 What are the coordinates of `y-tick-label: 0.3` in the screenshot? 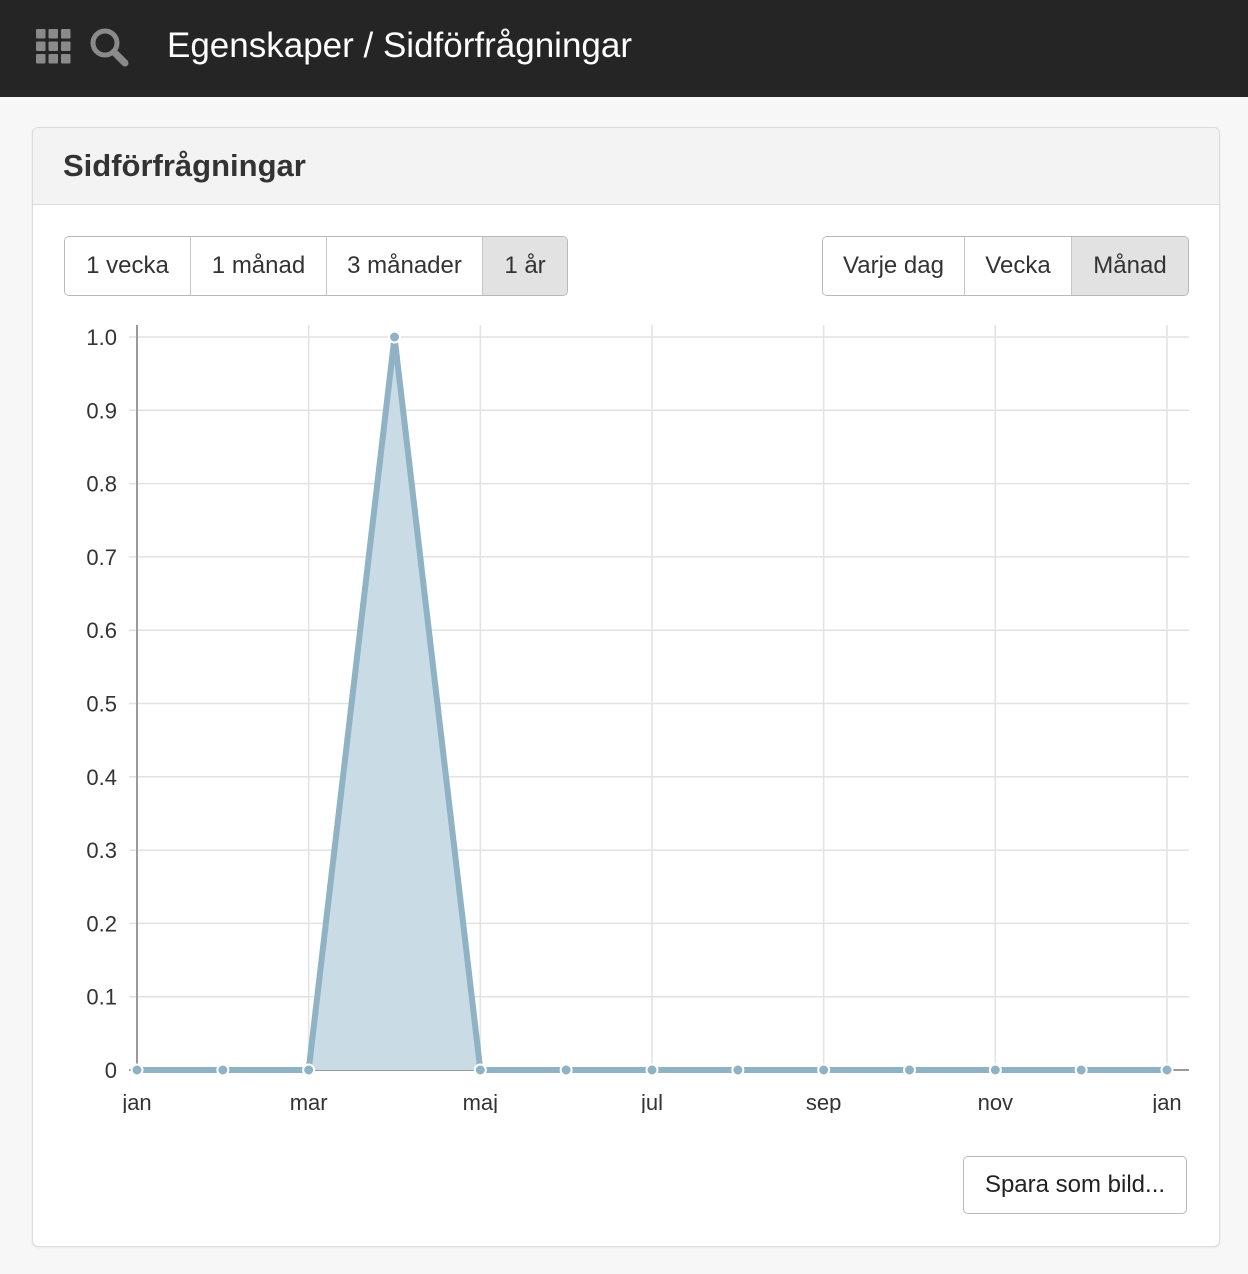 It's located at (101, 850).